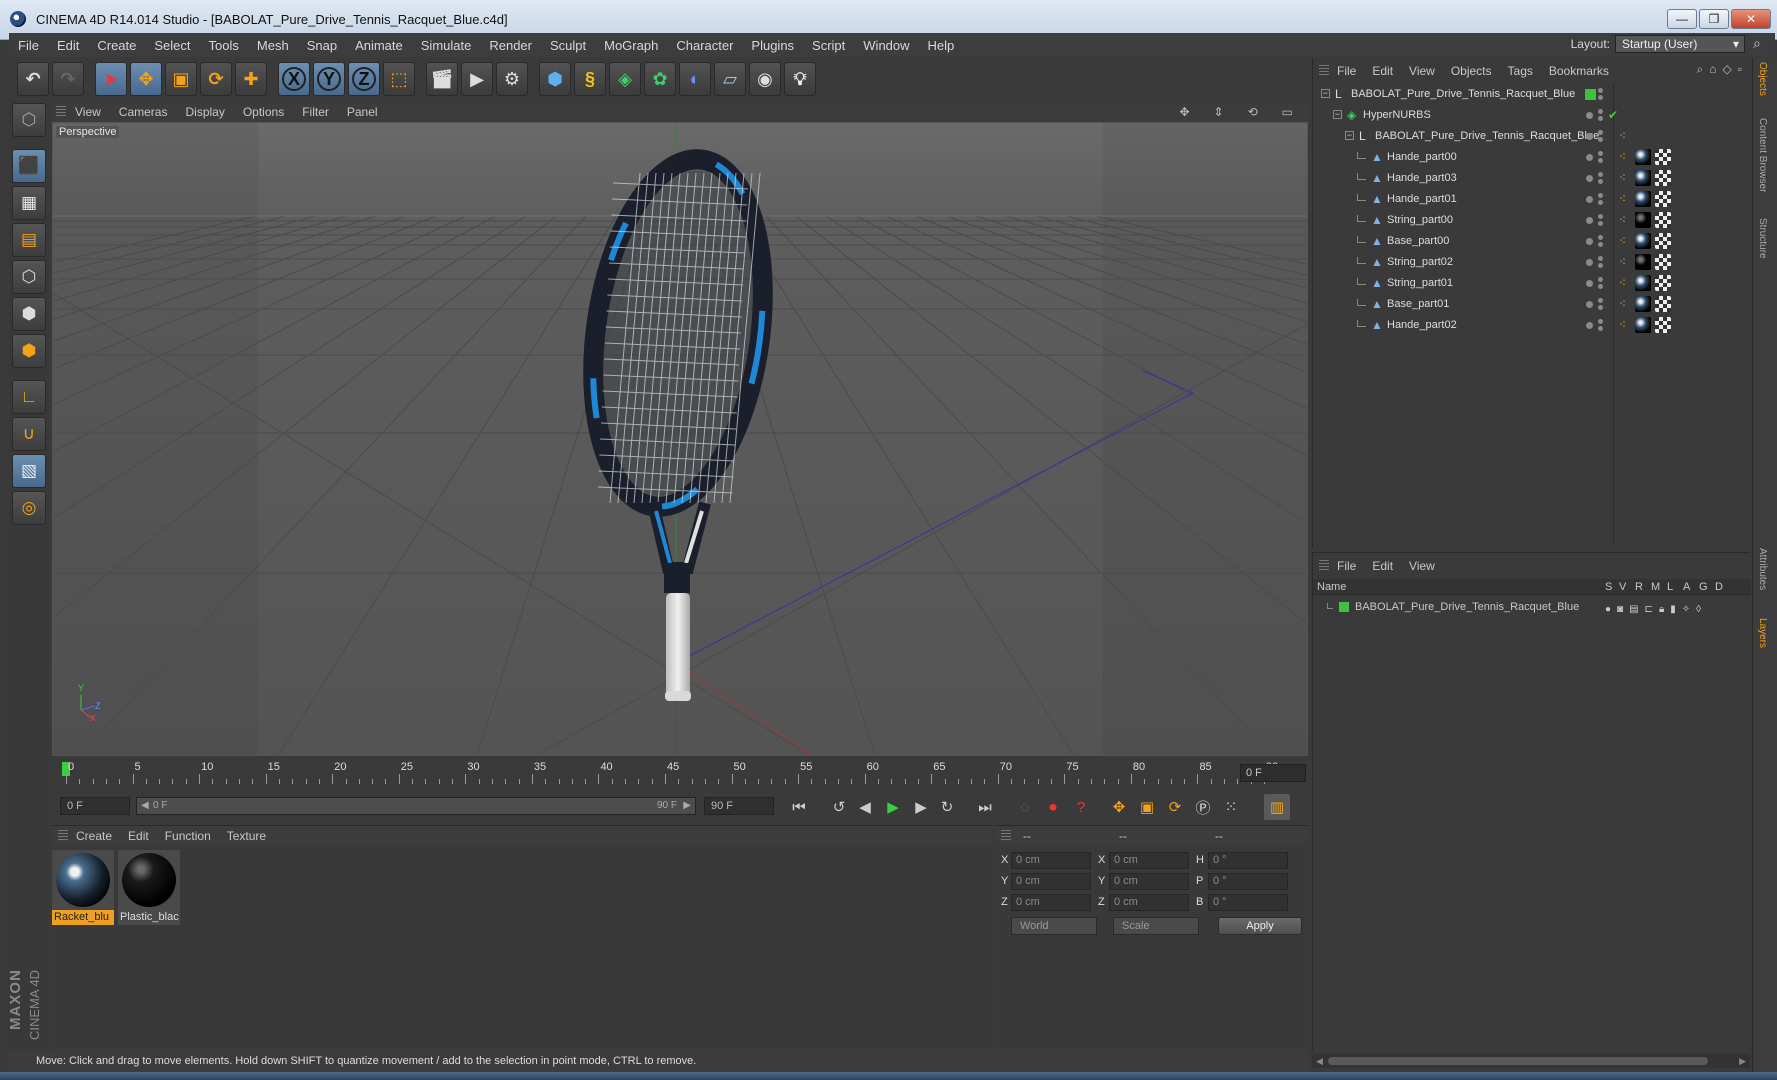 This screenshot has width=1777, height=1080. What do you see at coordinates (1149, 860) in the screenshot?
I see `size-x-field: 0 cm` at bounding box center [1149, 860].